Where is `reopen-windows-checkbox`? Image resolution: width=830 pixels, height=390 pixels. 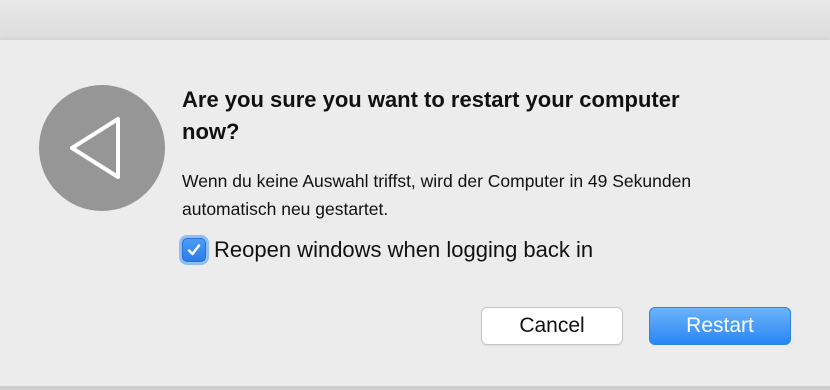
reopen-windows-checkbox is located at coordinates (194, 250).